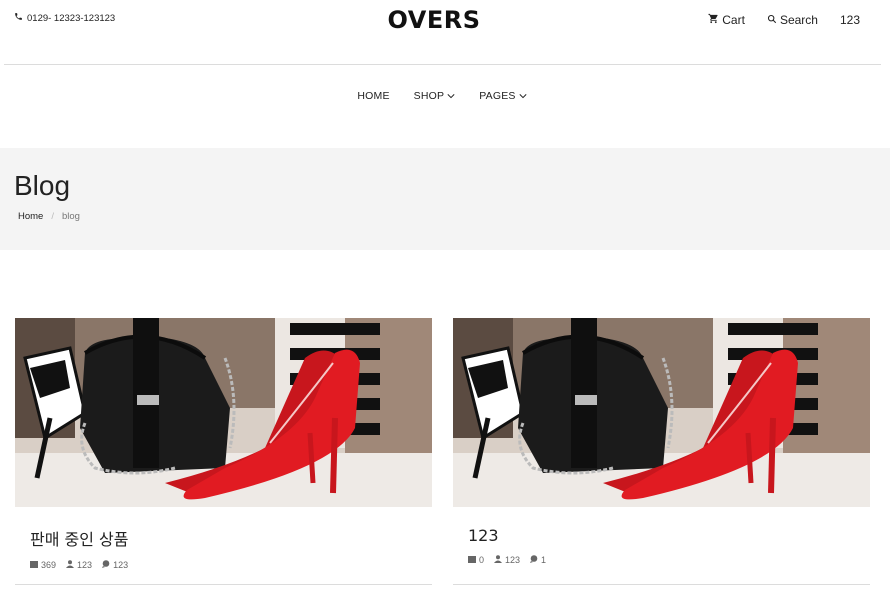 Image resolution: width=890 pixels, height=591 pixels. Describe the element at coordinates (70, 216) in the screenshot. I see `breadcrumb-current: blog` at that location.